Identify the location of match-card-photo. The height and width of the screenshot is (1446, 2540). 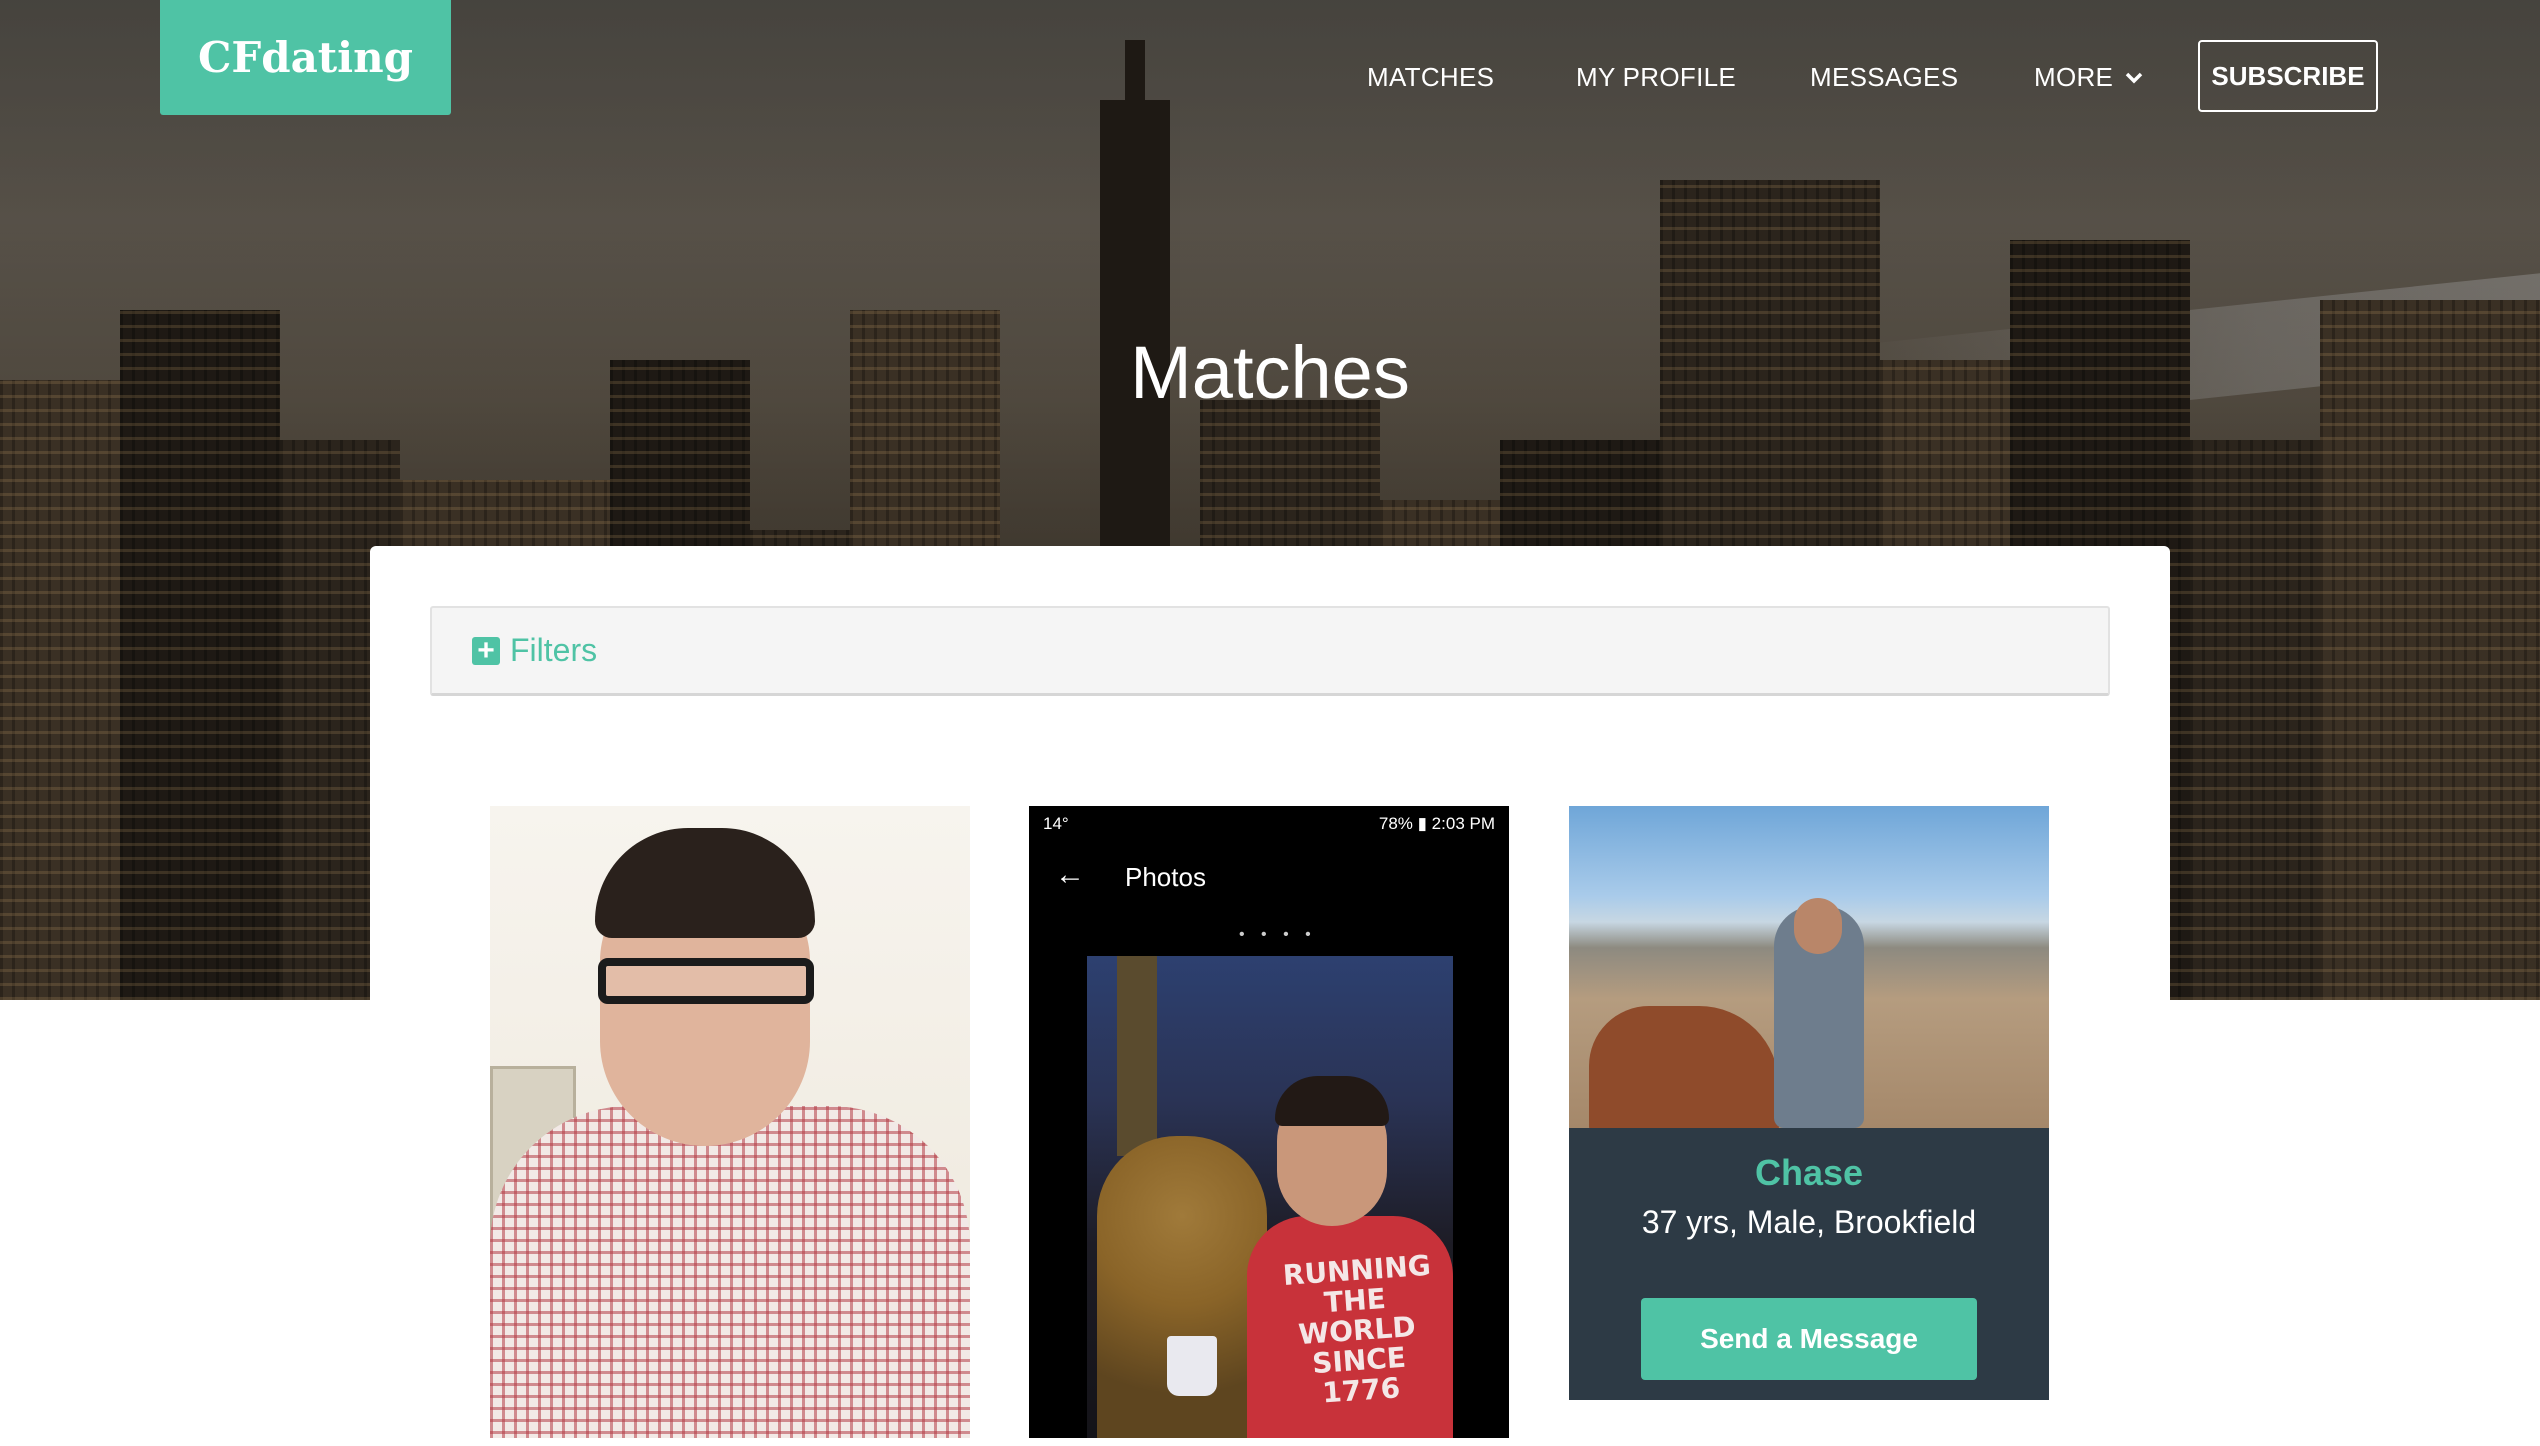
(730, 1122).